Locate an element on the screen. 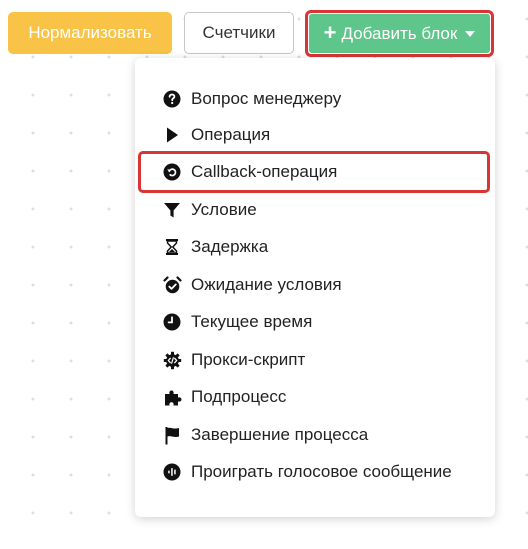 The height and width of the screenshot is (549, 528). menu-item-subprocess: Подпроцесс is located at coordinates (315, 397).